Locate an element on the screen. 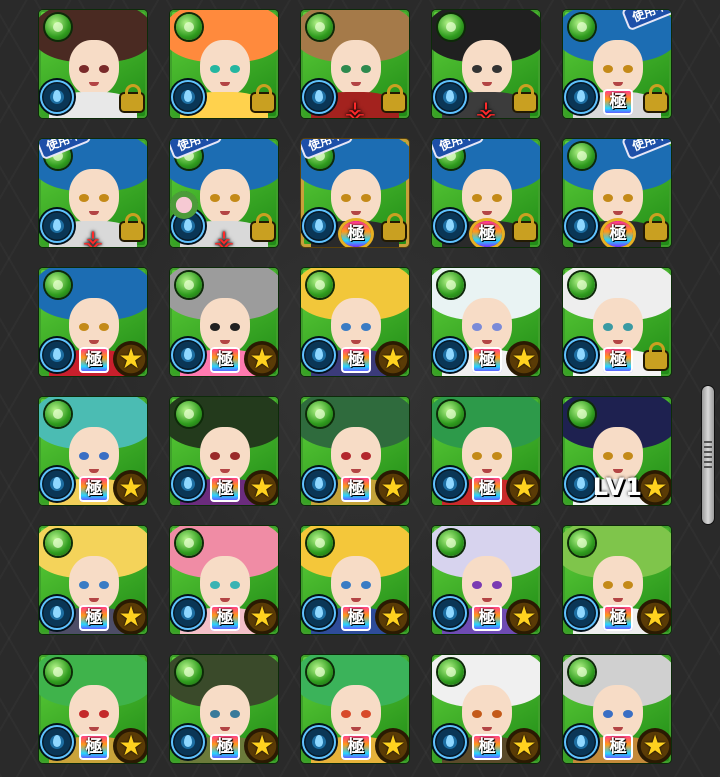 Image resolution: width=720 pixels, height=777 pixels. level-label: LV1 is located at coordinates (617, 487).